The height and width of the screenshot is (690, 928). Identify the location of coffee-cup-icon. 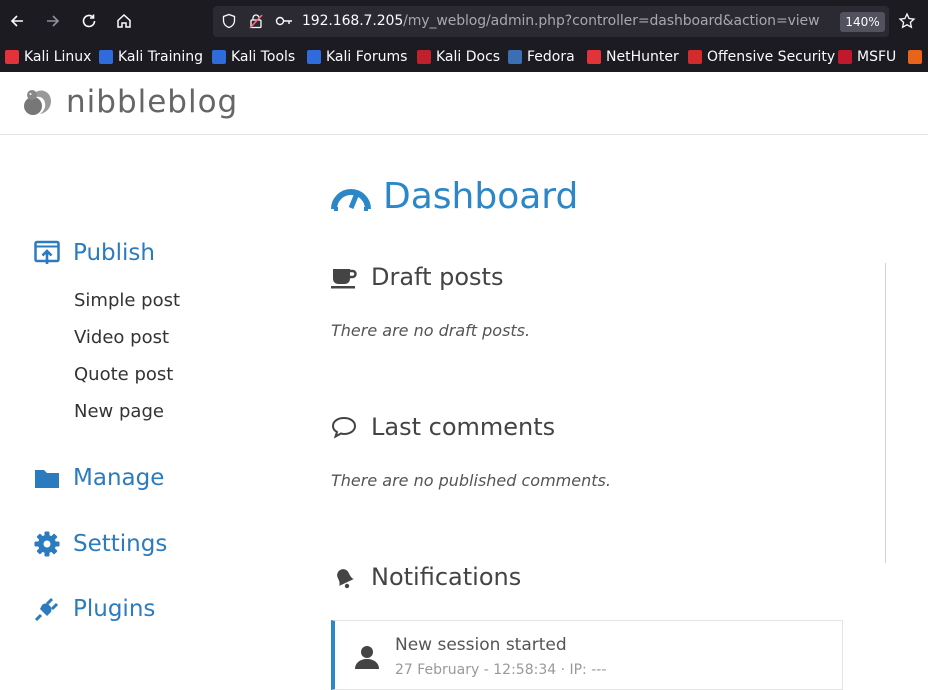
(344, 279).